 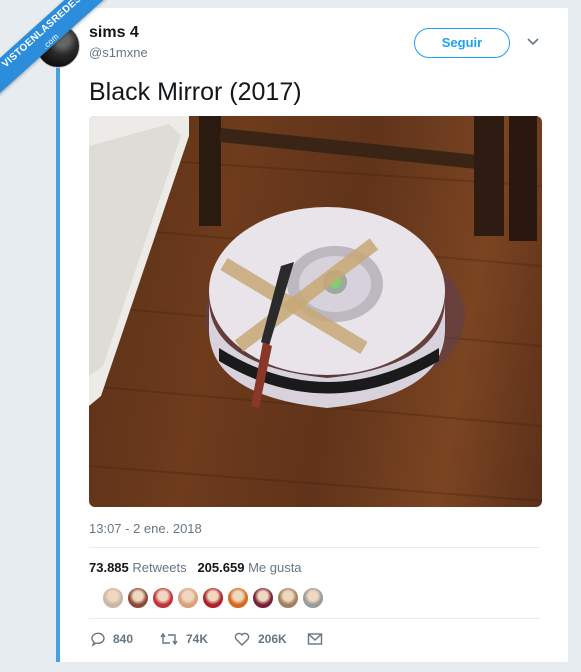 I want to click on reply-count: 840, so click(x=123, y=639).